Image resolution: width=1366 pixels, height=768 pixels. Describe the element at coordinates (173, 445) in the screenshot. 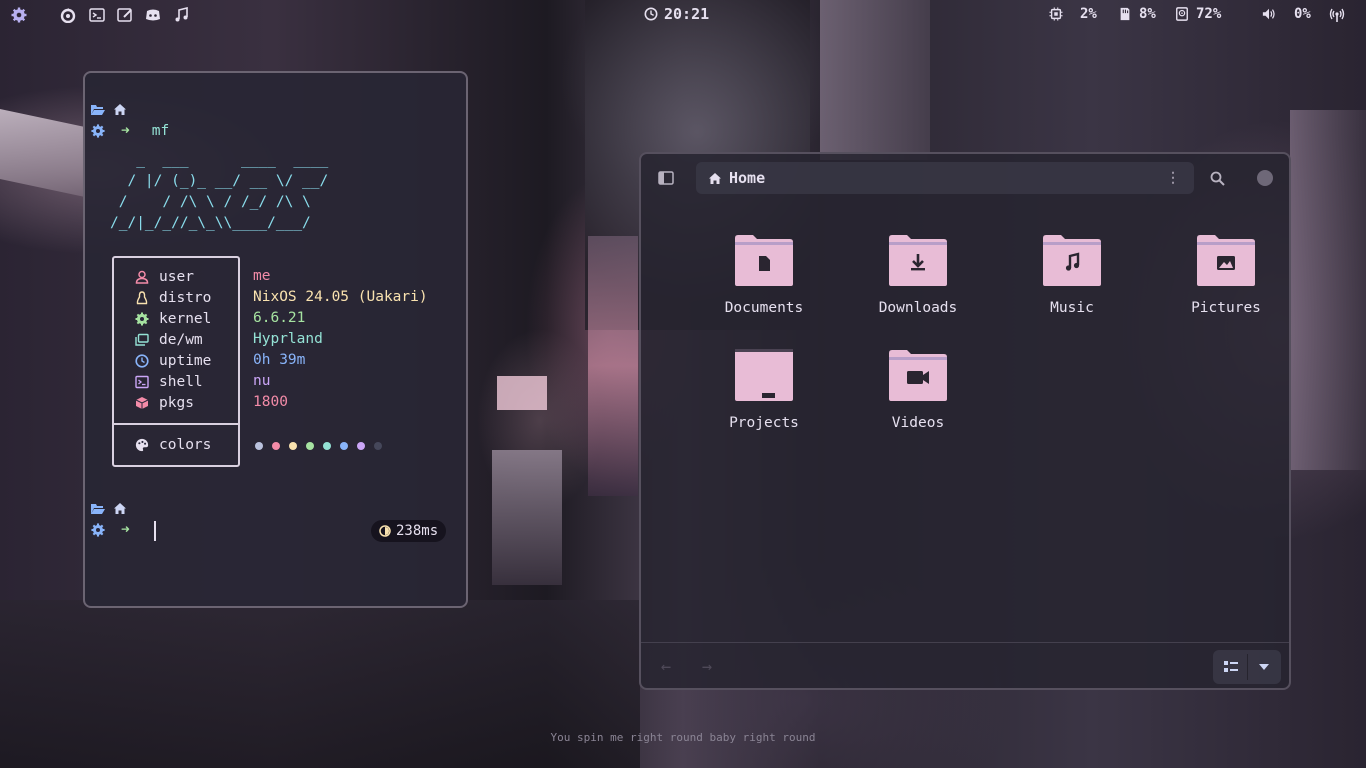

I see `colors-row: colors` at that location.